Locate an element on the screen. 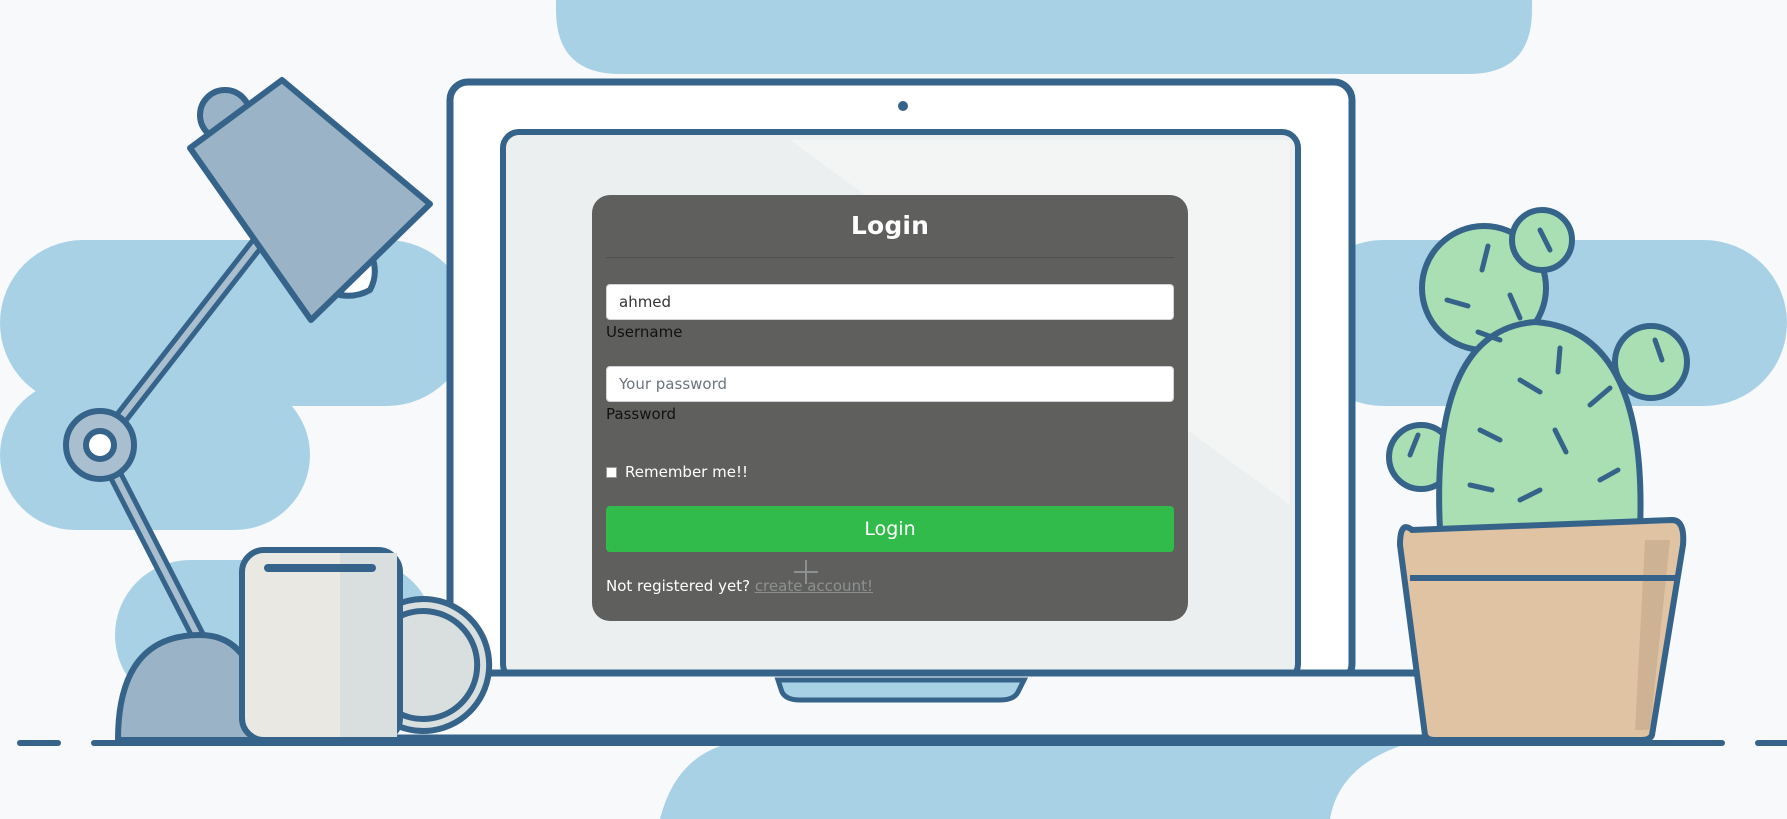 This screenshot has height=819, width=1787. remember-me-checkbox: Remember me!! is located at coordinates (677, 472).